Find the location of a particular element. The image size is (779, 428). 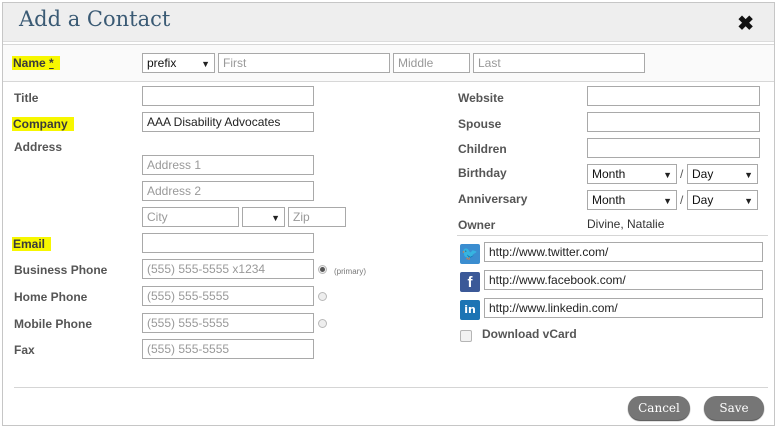

owner-label: Owner is located at coordinates (477, 225).